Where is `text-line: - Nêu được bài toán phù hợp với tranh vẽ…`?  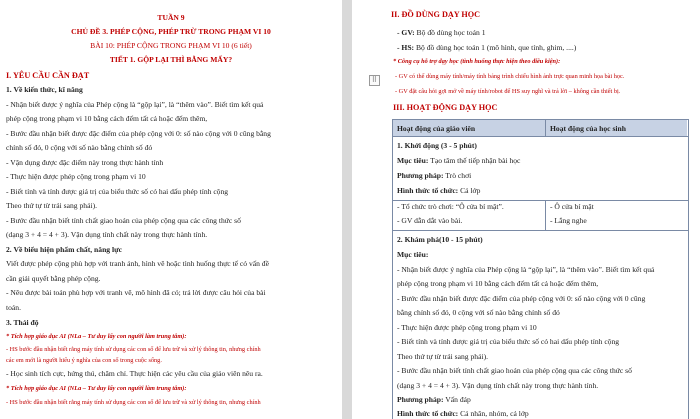
text-line: - Nêu được bài toán phù hợp với tranh vẽ… is located at coordinates (136, 292).